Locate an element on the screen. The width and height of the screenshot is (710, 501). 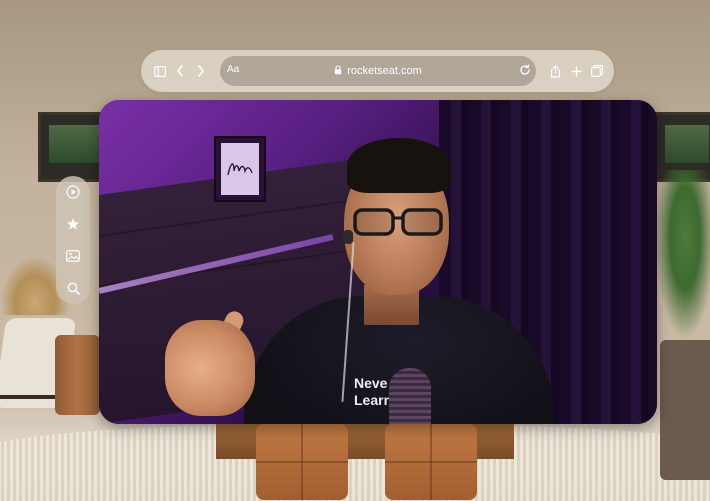
search-icon is located at coordinates (73, 288).